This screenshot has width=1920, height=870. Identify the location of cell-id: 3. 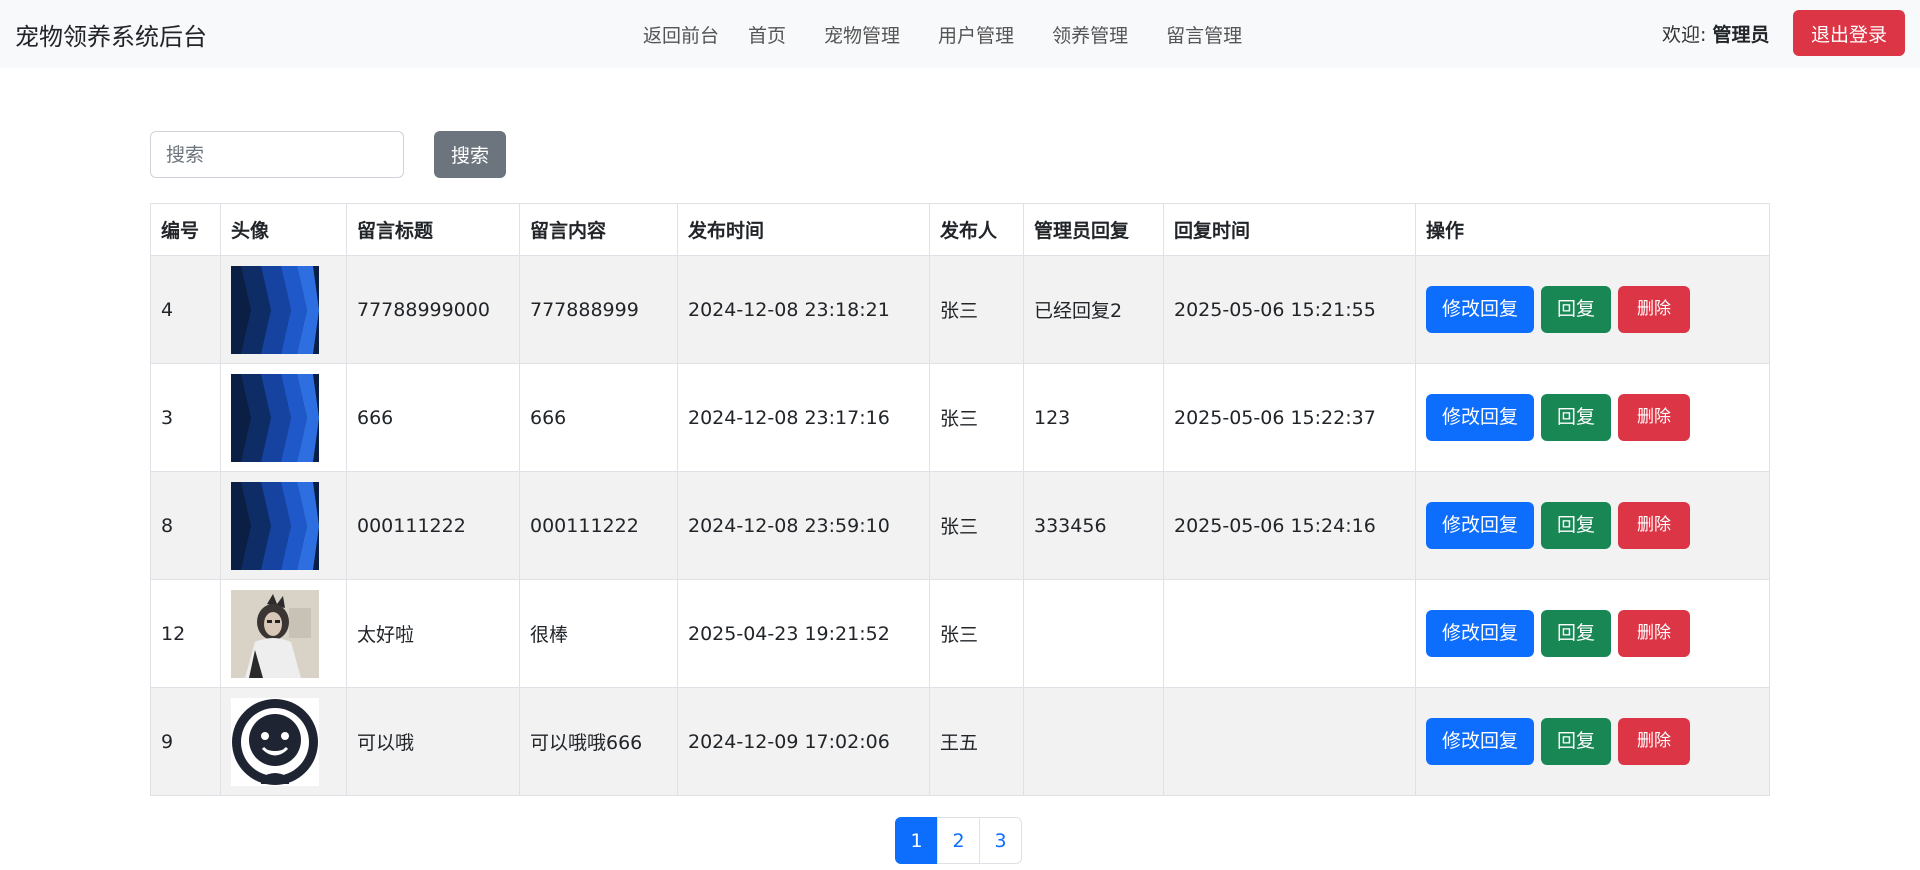
(185, 417).